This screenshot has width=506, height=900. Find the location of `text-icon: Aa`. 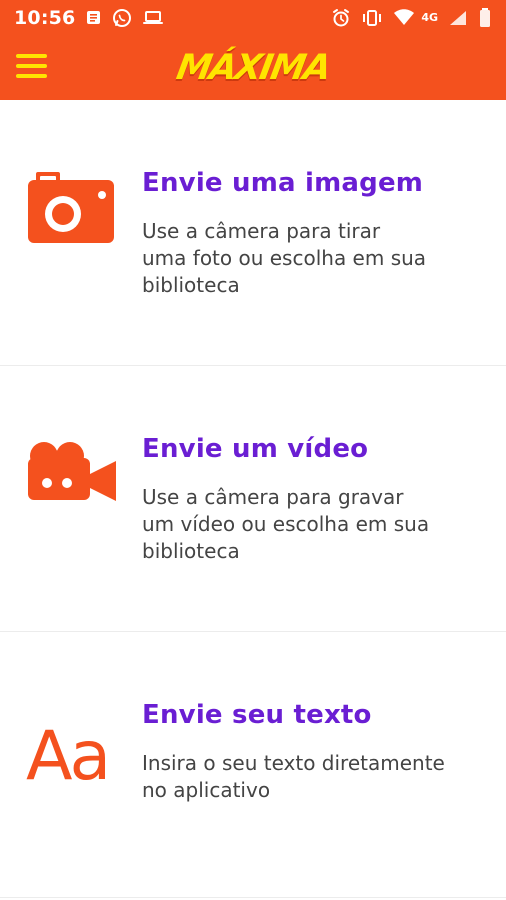

text-icon: Aa is located at coordinates (68, 756).